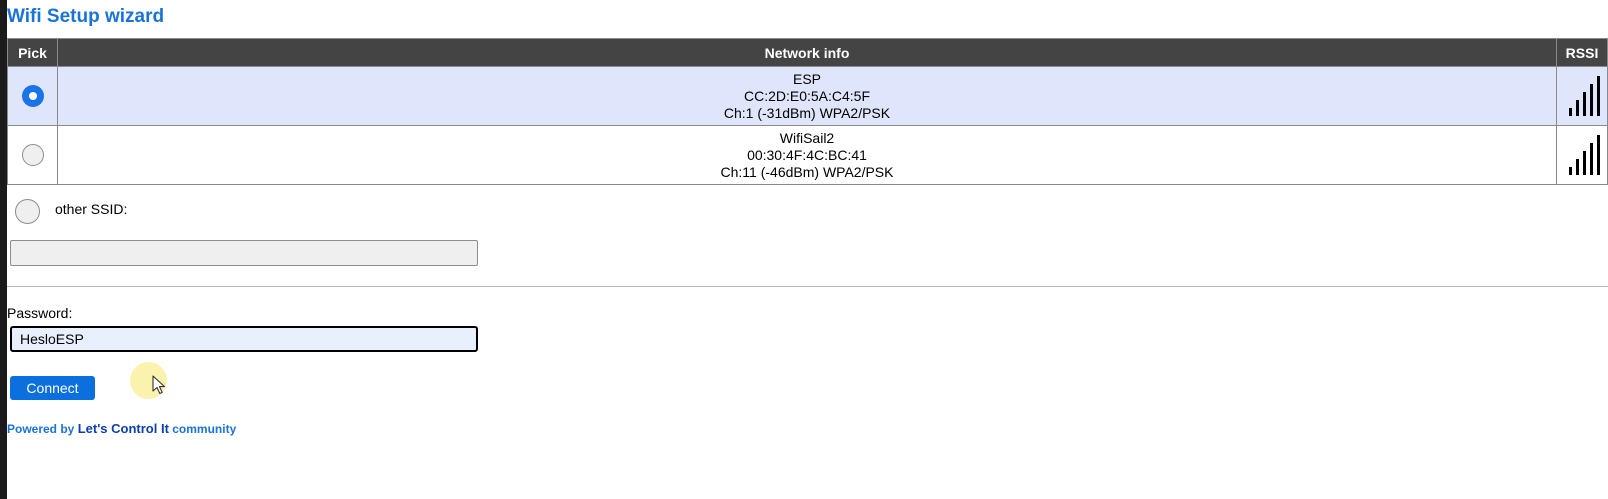  I want to click on network-ssid: WifiSail2, so click(807, 137).